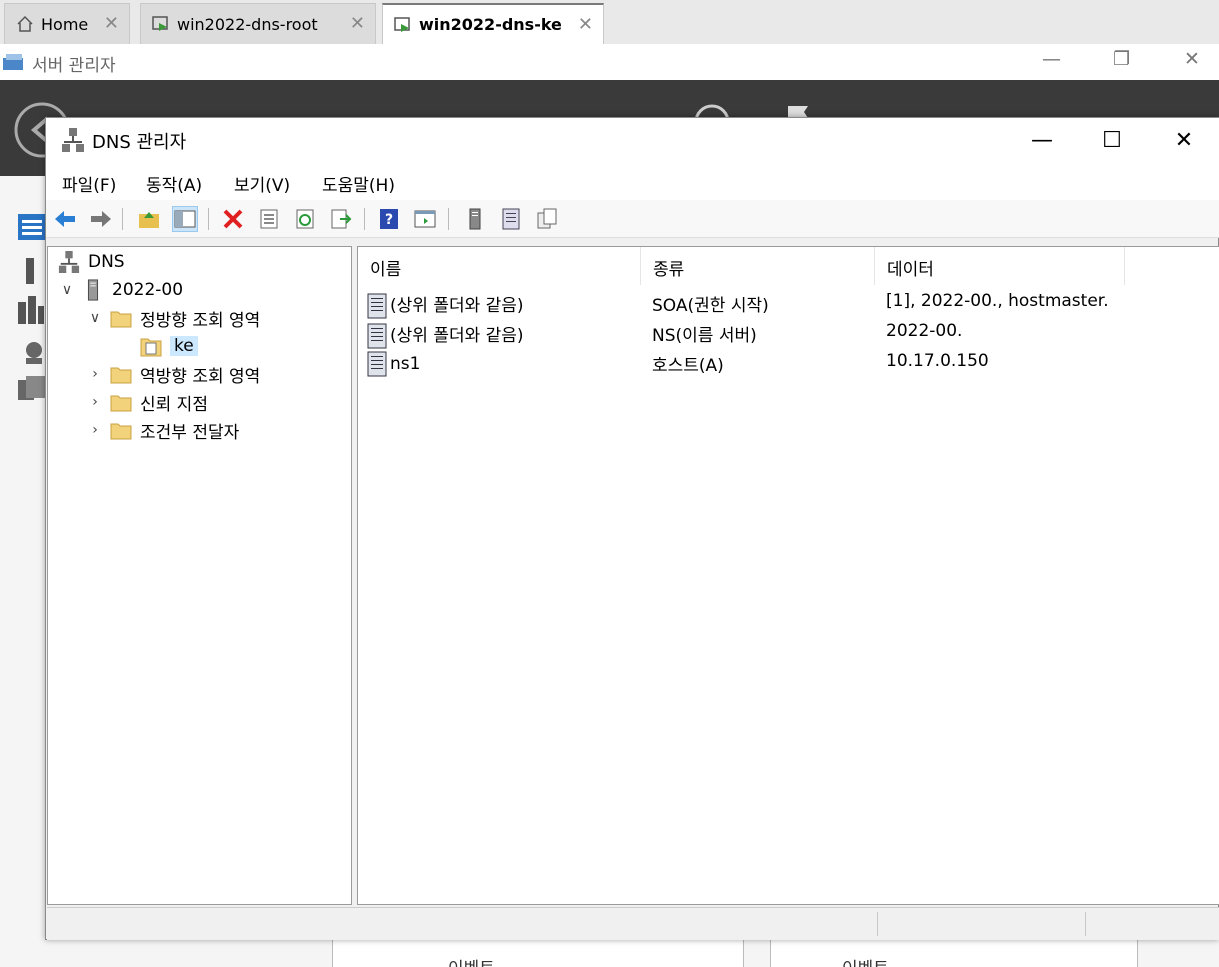 This screenshot has width=1219, height=967. I want to click on export-list-icon, so click(341, 219).